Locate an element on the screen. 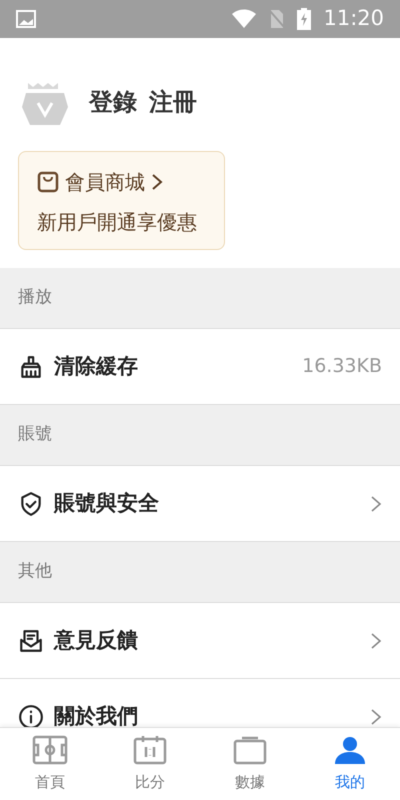 This screenshot has width=400, height=800. nav-tab: 我的 is located at coordinates (350, 764).